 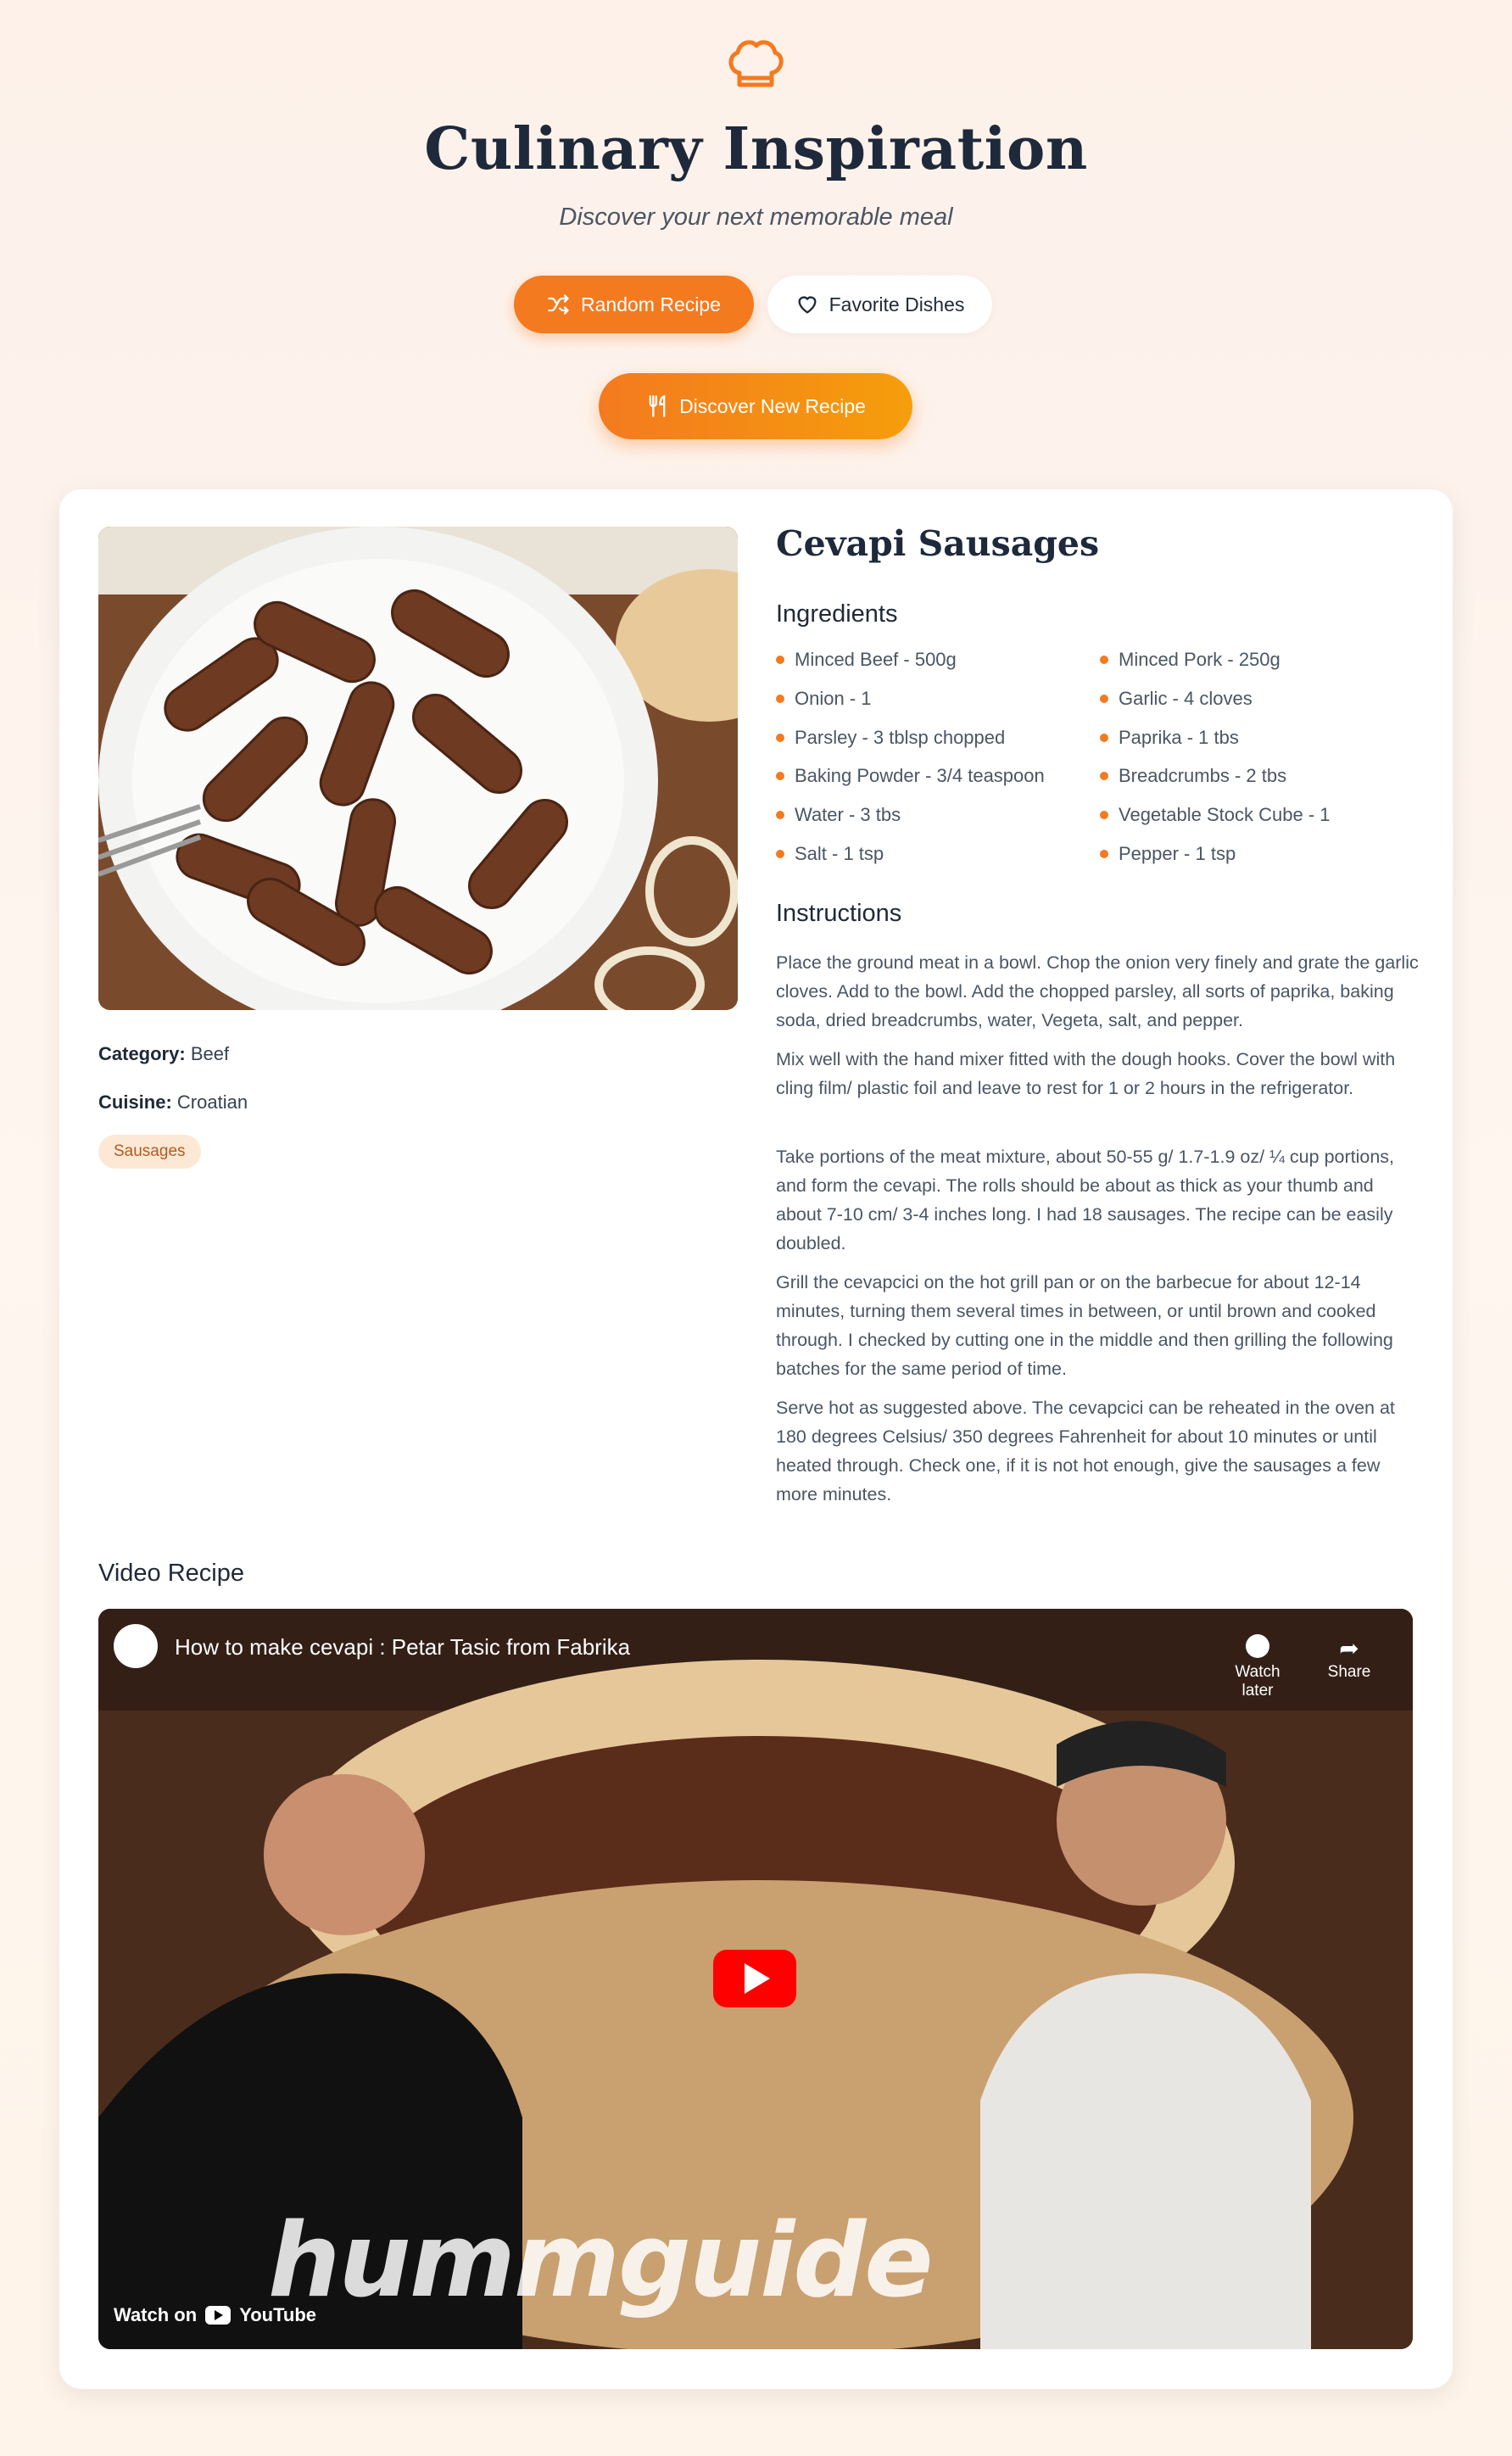 I want to click on clock-icon, so click(x=1257, y=1646).